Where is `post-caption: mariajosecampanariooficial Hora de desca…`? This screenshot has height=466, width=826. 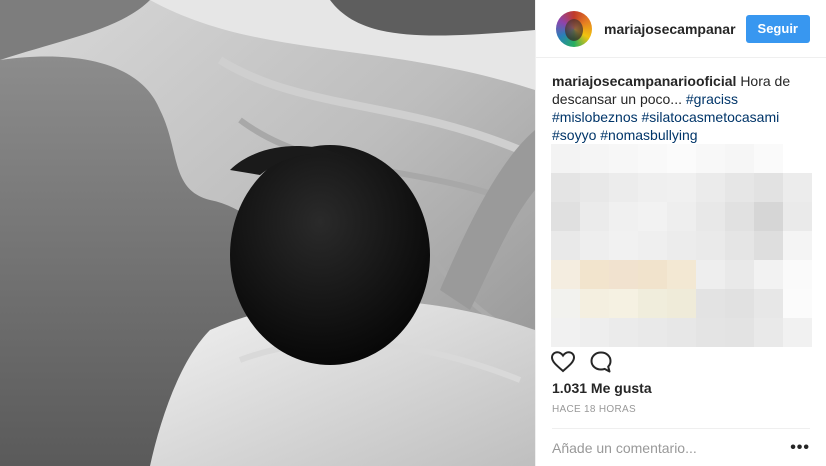 post-caption: mariajosecampanariooficial Hora de desca… is located at coordinates (681, 100).